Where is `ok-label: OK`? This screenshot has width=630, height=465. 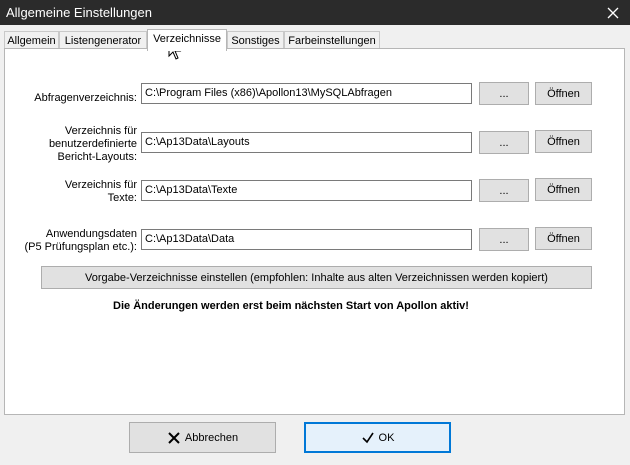 ok-label: OK is located at coordinates (386, 437).